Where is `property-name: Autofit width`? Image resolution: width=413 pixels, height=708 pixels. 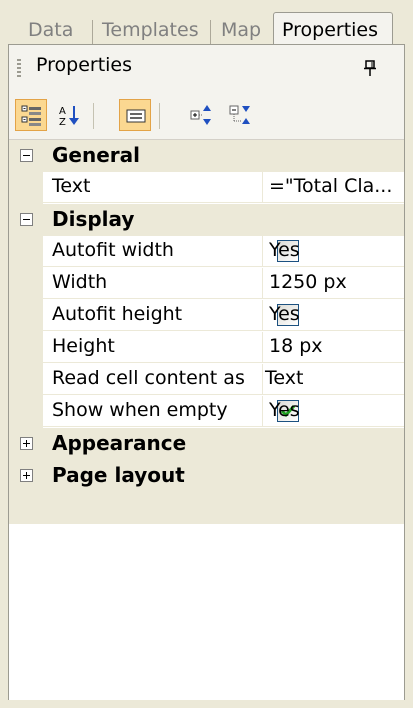 property-name: Autofit width is located at coordinates (153, 251).